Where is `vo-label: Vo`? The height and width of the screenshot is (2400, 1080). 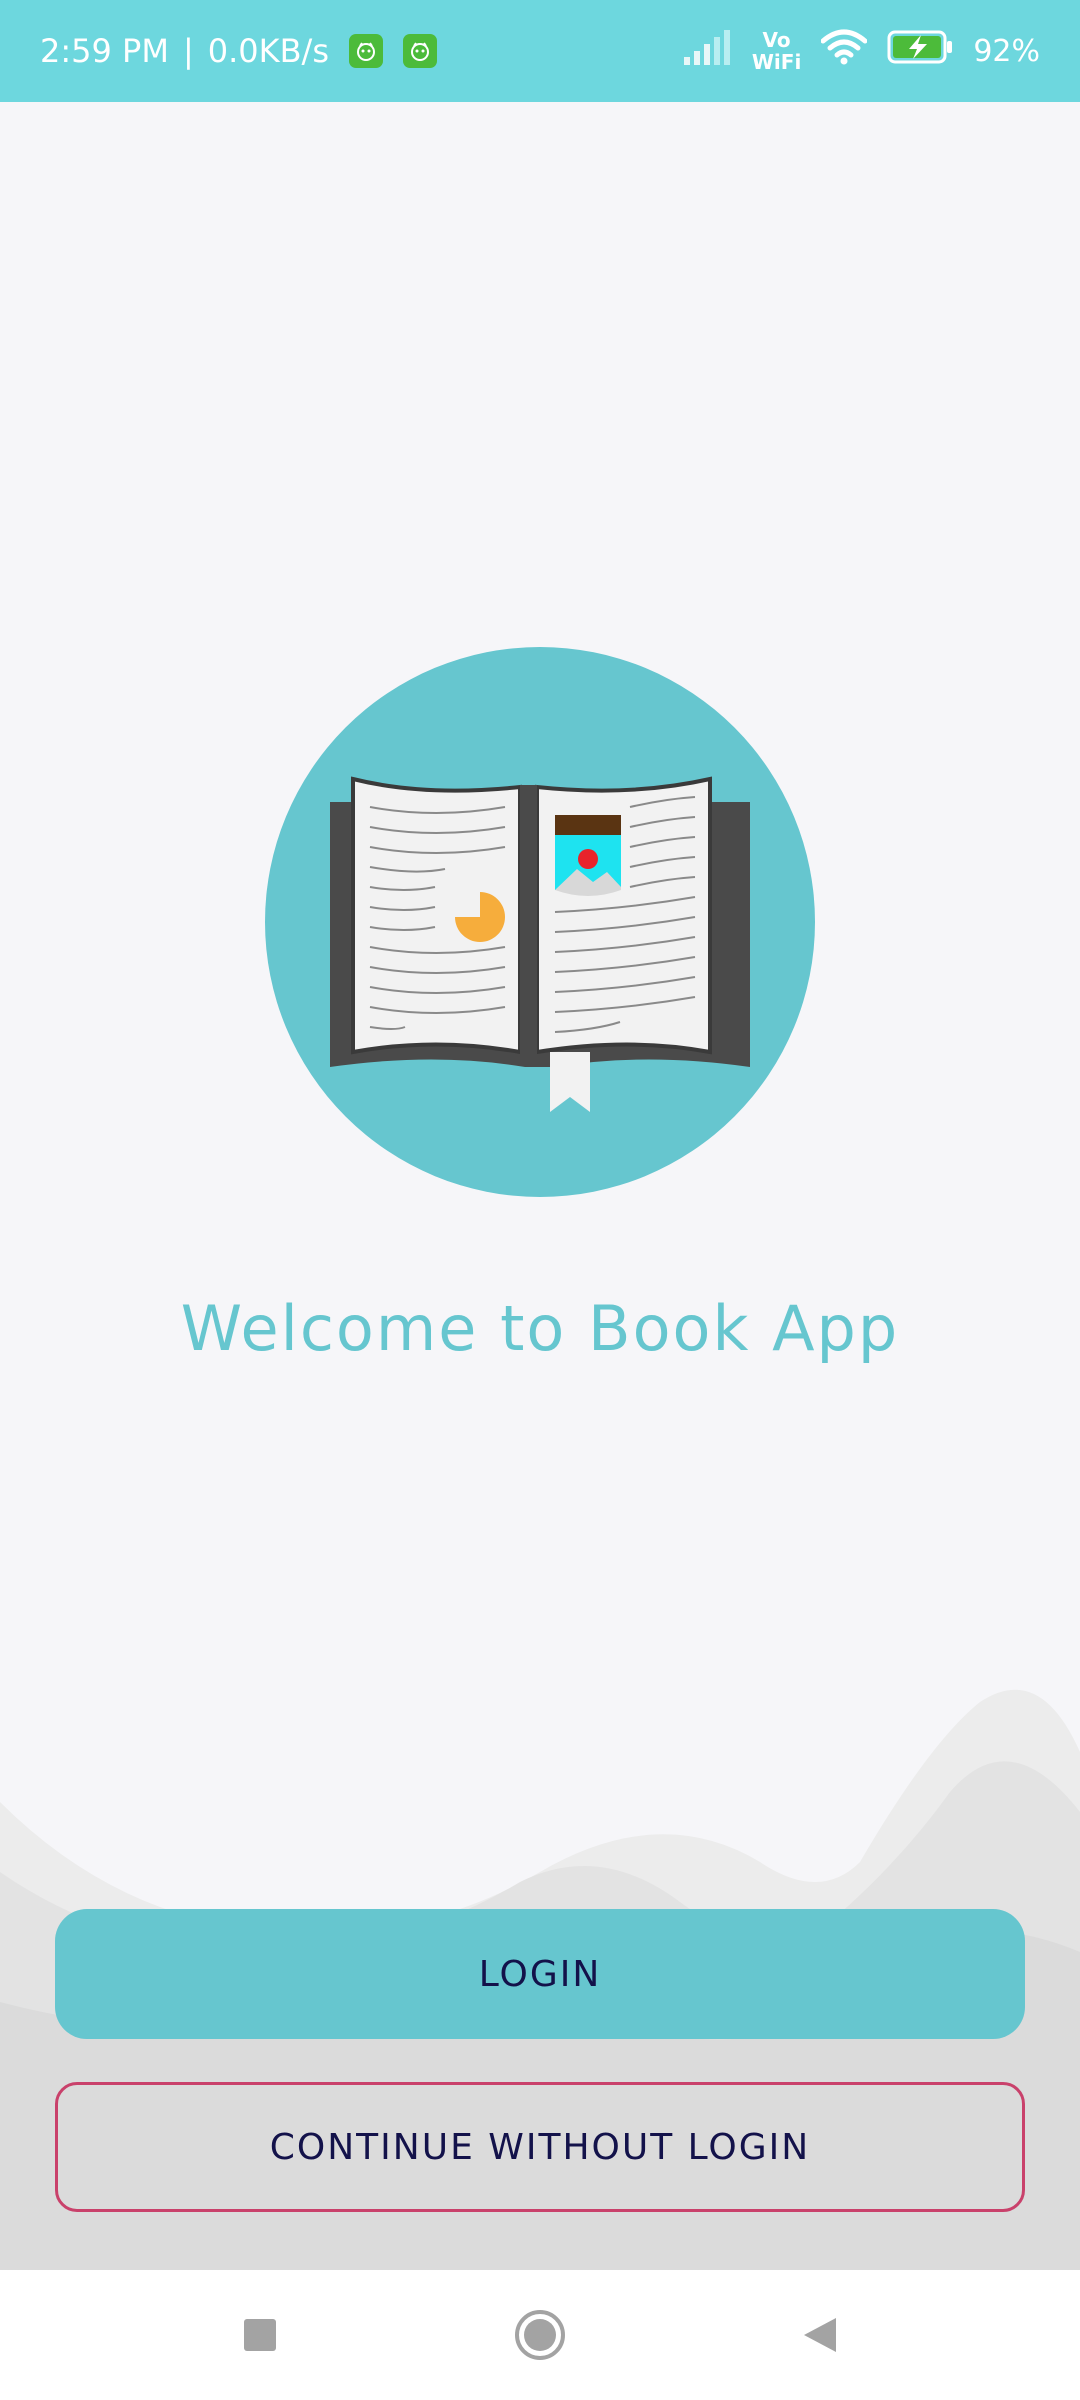 vo-label: Vo is located at coordinates (776, 40).